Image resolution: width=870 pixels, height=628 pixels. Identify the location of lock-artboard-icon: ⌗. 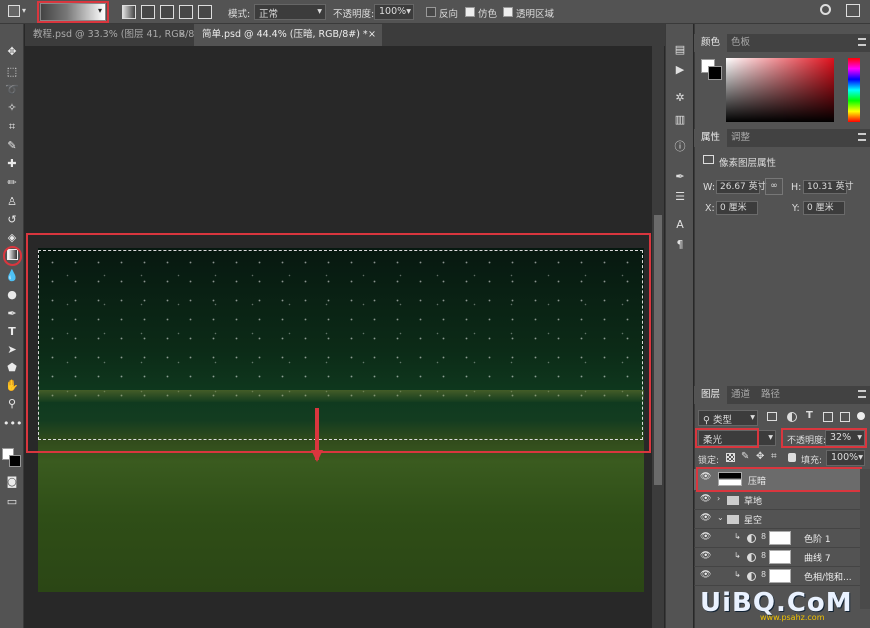
(774, 456).